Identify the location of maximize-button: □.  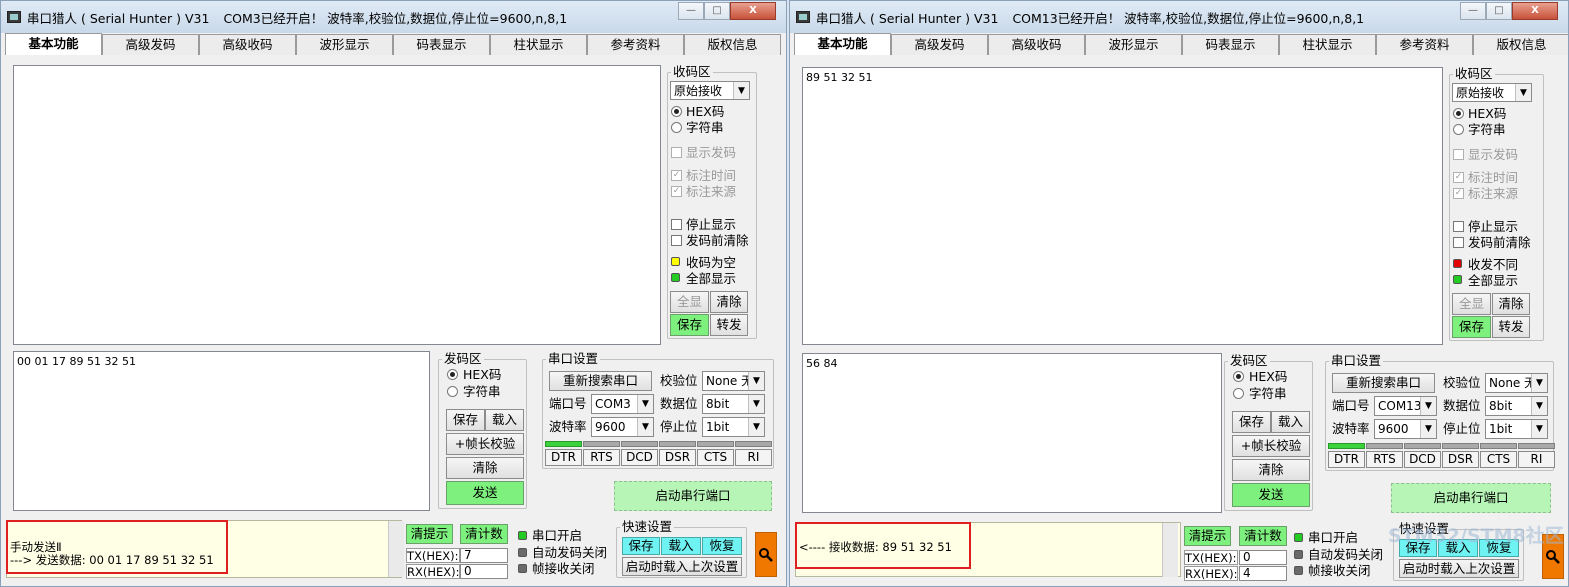
(717, 11).